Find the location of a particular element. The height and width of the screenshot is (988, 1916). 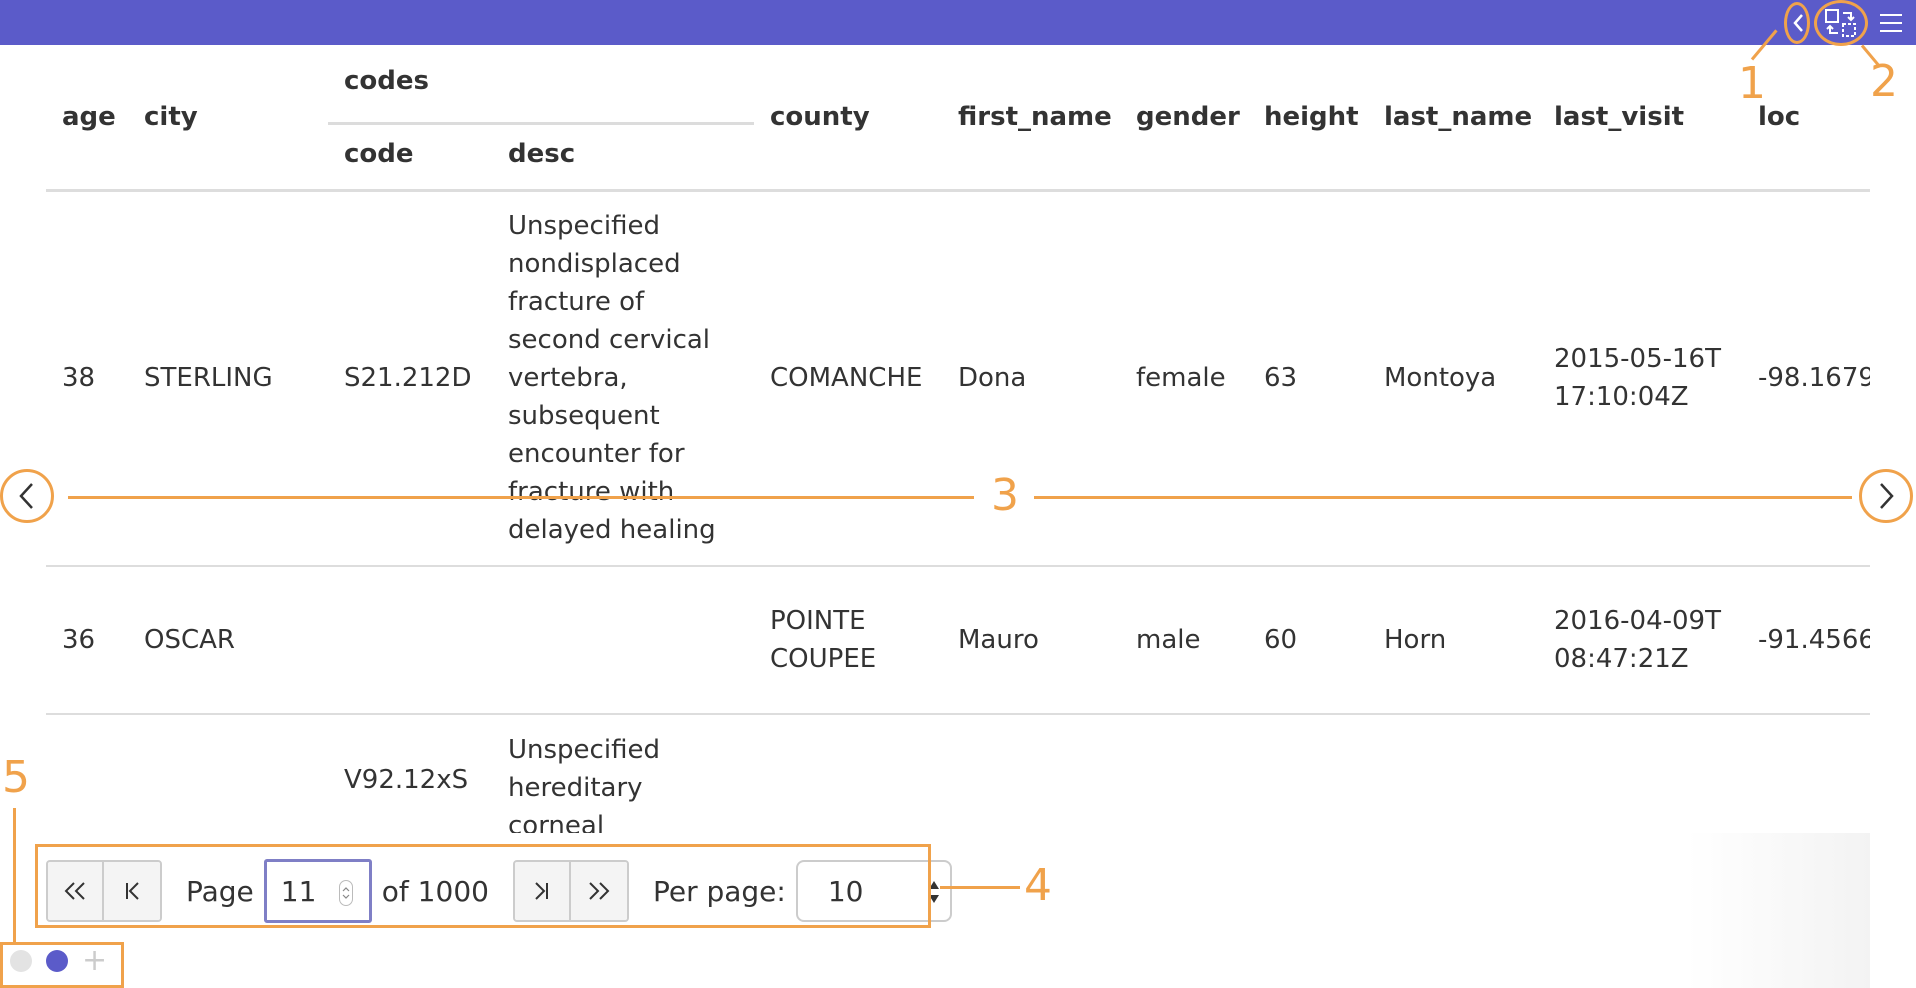

cell-first-name: Dona is located at coordinates (992, 378).